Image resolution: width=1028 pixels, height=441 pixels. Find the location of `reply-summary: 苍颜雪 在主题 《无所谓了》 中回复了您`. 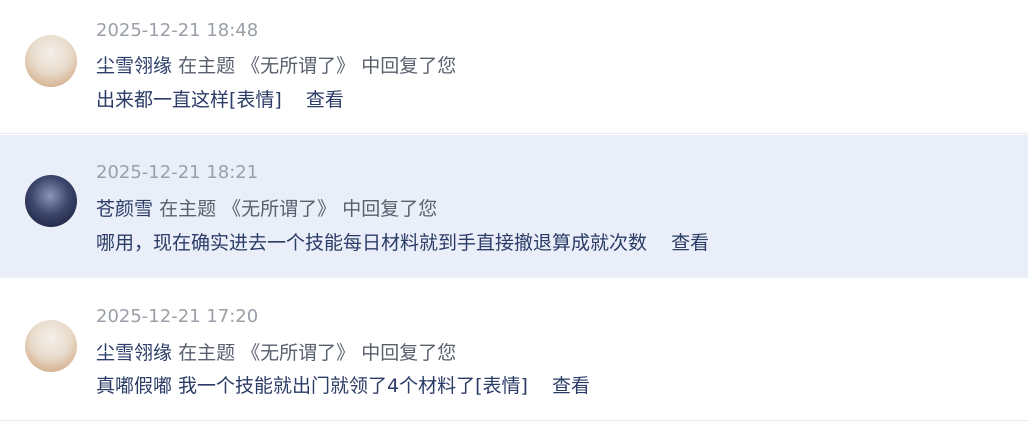

reply-summary: 苍颜雪 在主题 《无所谓了》 中回复了您 is located at coordinates (266, 209).